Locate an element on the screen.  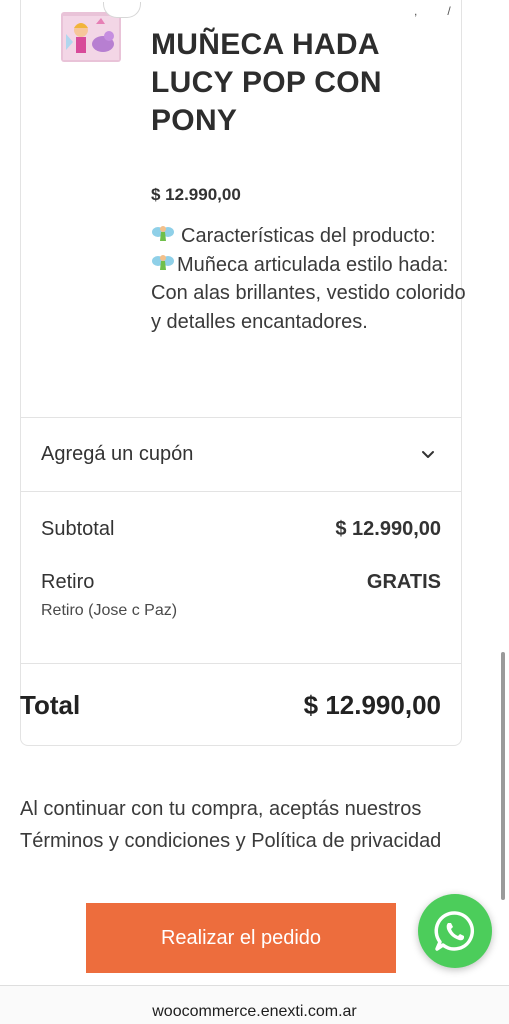
browser-url-bar: woocommerce.enexti.com.ar is located at coordinates (254, 1004).